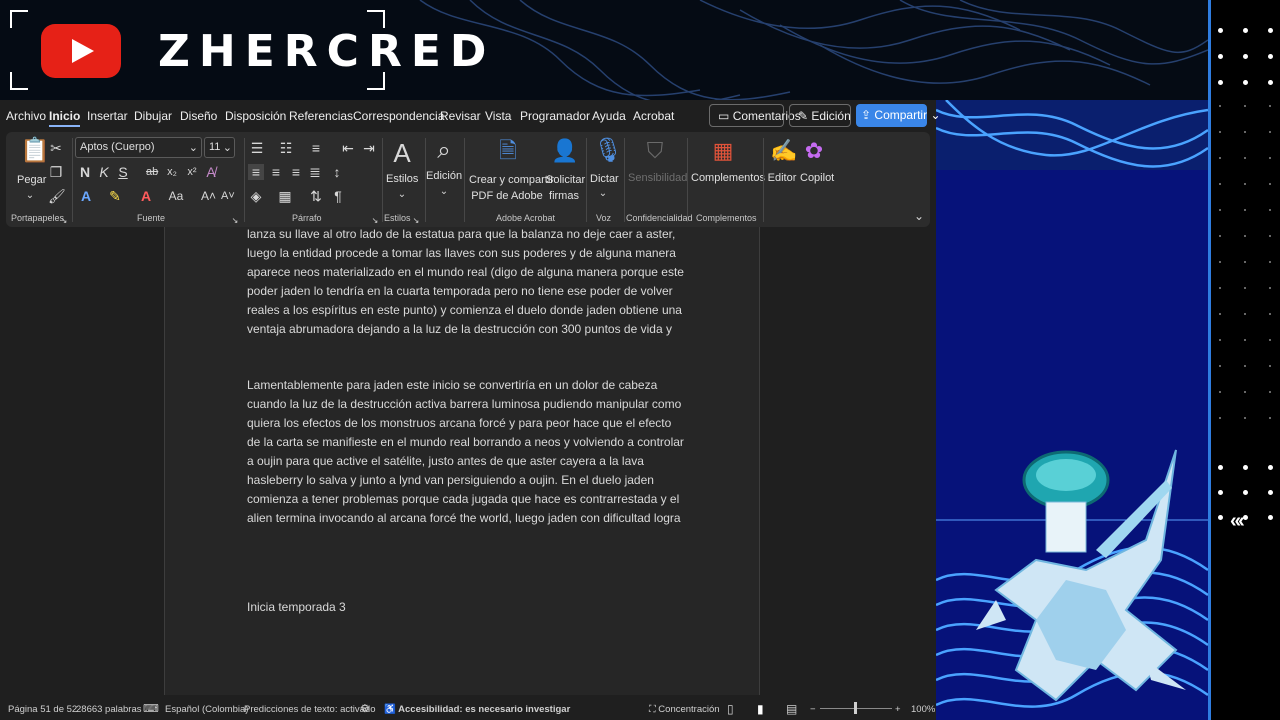 This screenshot has width=1280, height=720. What do you see at coordinates (211, 172) in the screenshot?
I see `clear-formatting-icon: A̸` at bounding box center [211, 172].